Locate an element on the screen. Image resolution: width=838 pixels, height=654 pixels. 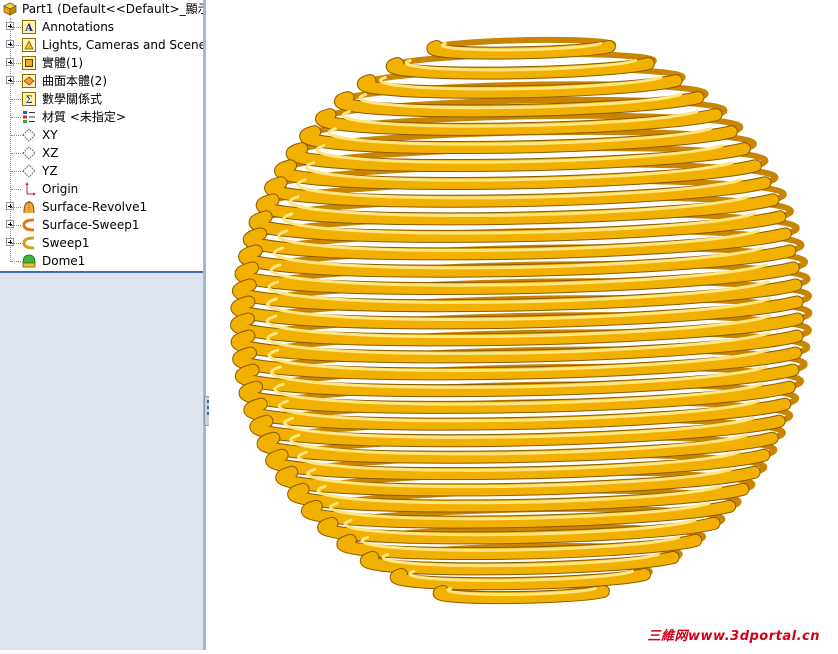
tree-item-label: Sweep1 is located at coordinates (66, 243).